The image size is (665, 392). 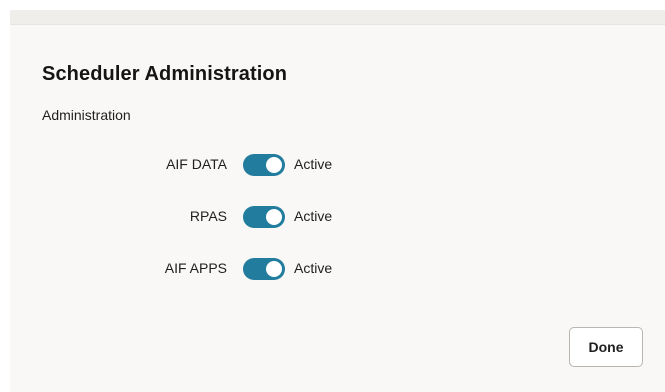 What do you see at coordinates (165, 74) in the screenshot?
I see `dialog-title: Scheduler Administration` at bounding box center [165, 74].